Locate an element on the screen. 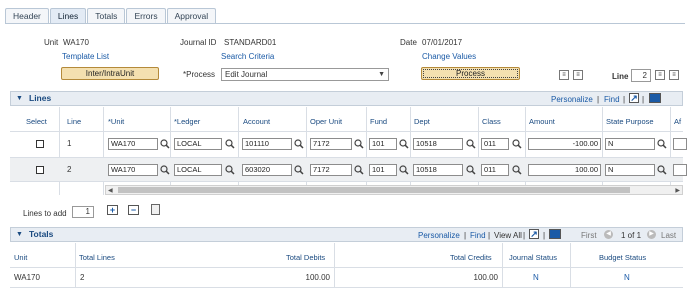 The width and height of the screenshot is (693, 295). last-line-icon: ≡ is located at coordinates (578, 75).